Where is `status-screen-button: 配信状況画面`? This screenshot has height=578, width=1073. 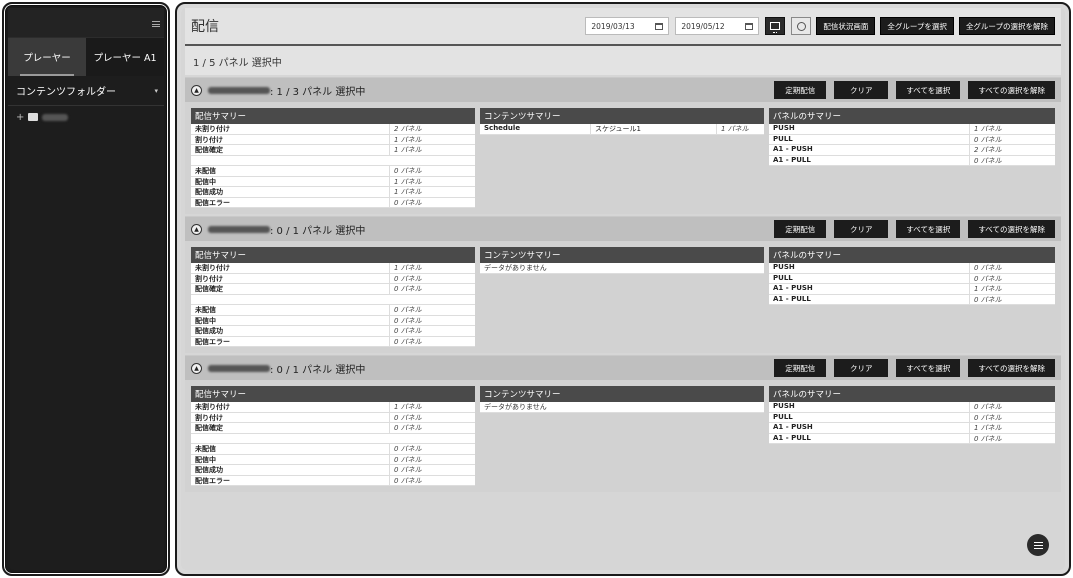
status-screen-button: 配信状況画面 is located at coordinates (846, 26).